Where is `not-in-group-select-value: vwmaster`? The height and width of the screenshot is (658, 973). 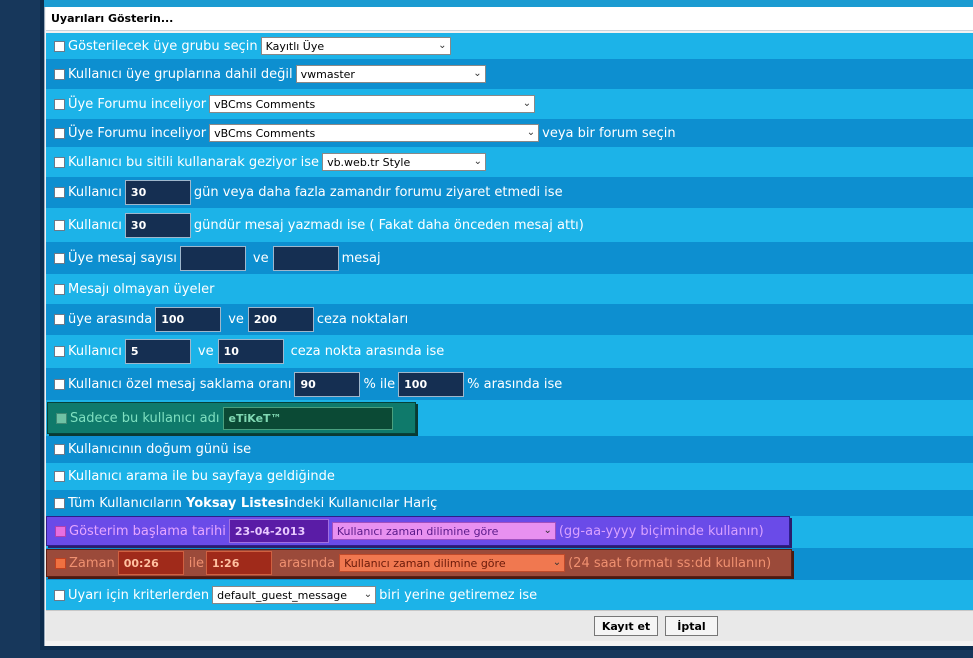
not-in-group-select-value: vwmaster is located at coordinates (327, 74).